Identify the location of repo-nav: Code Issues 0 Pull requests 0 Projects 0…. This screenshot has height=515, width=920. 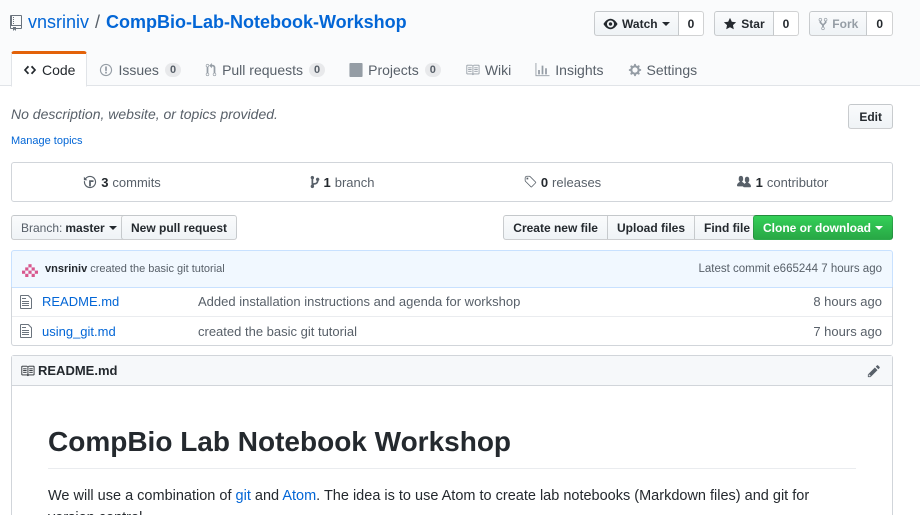
(360, 69).